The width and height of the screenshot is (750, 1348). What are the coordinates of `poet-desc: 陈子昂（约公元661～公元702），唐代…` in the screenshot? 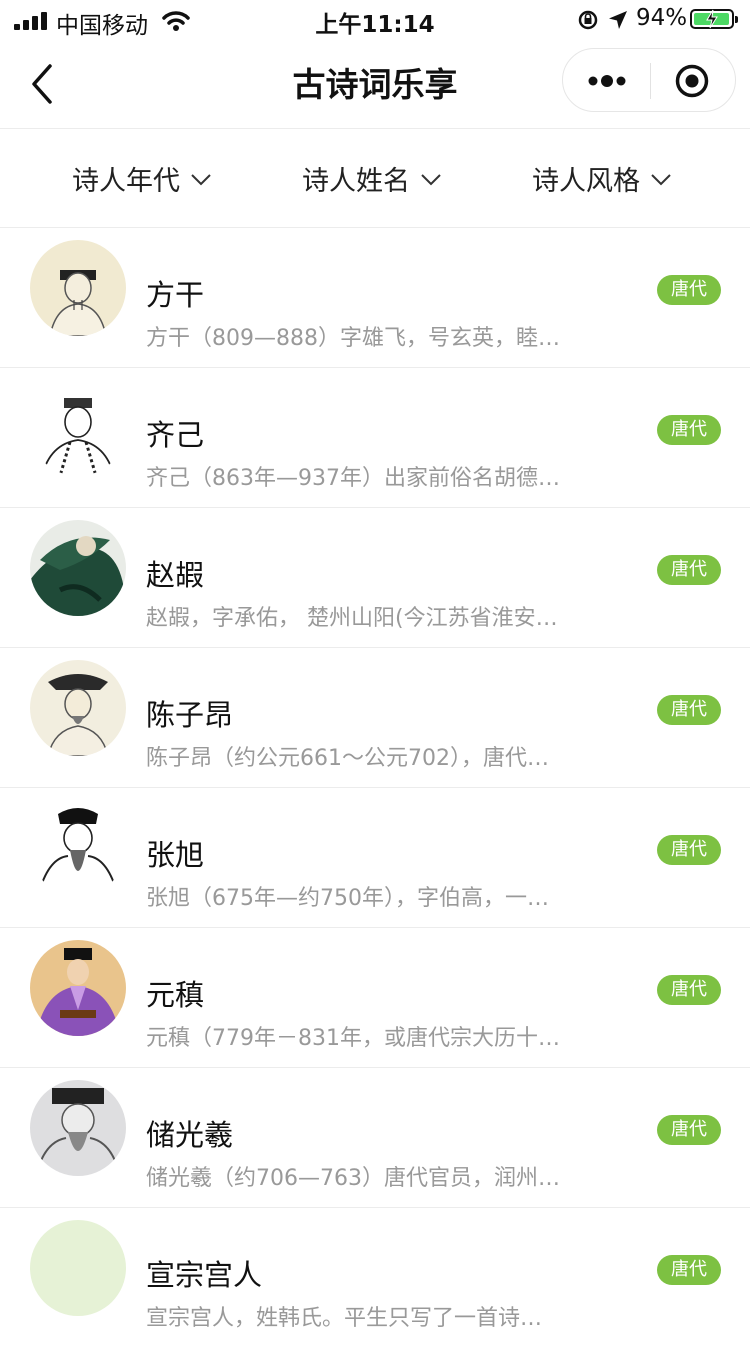 It's located at (347, 758).